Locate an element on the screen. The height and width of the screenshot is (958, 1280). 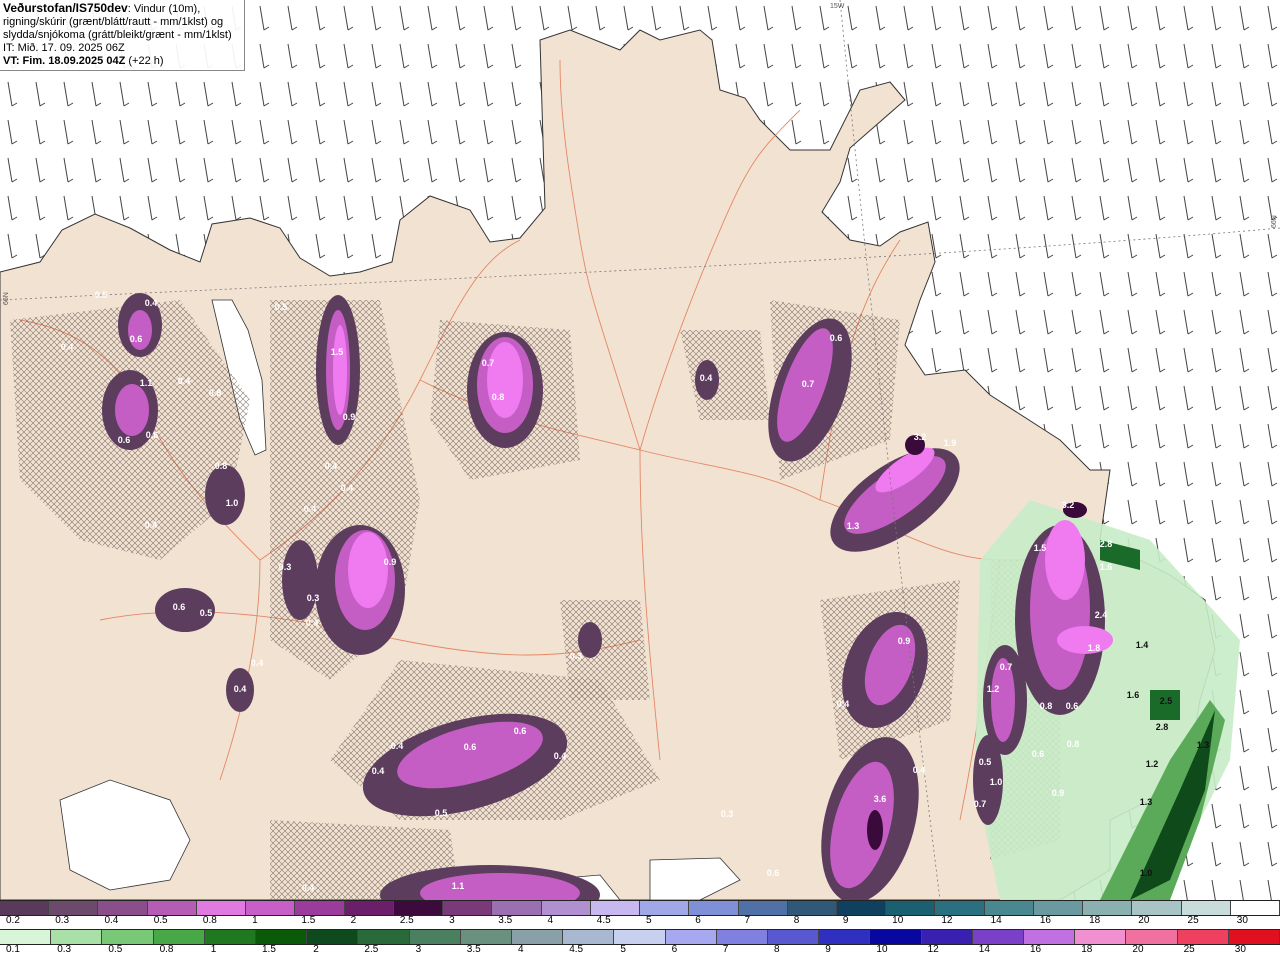
precip-value-label: 0.9 is located at coordinates (1058, 793).